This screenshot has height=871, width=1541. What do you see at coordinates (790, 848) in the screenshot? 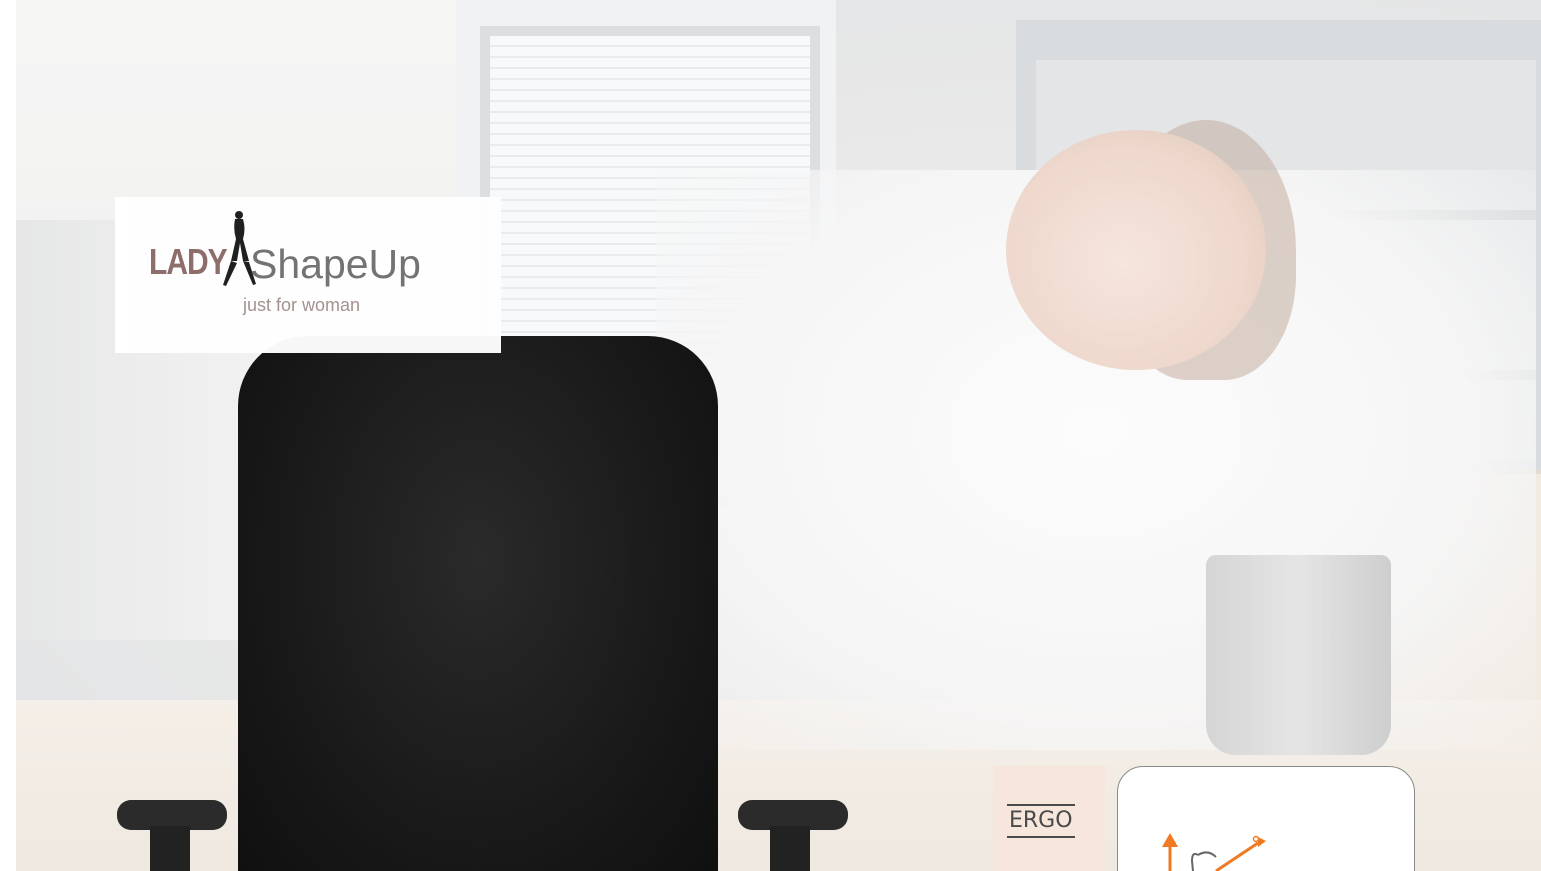
I see `chair-armrest-right-post` at bounding box center [790, 848].